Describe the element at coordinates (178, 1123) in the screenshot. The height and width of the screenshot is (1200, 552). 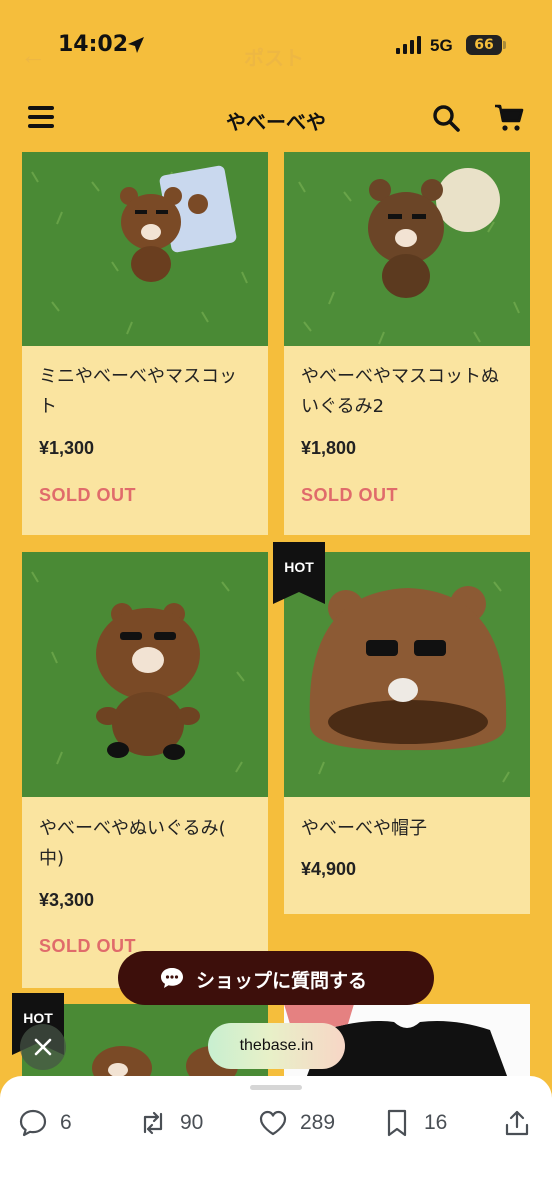
I see `repost-button: 90` at that location.